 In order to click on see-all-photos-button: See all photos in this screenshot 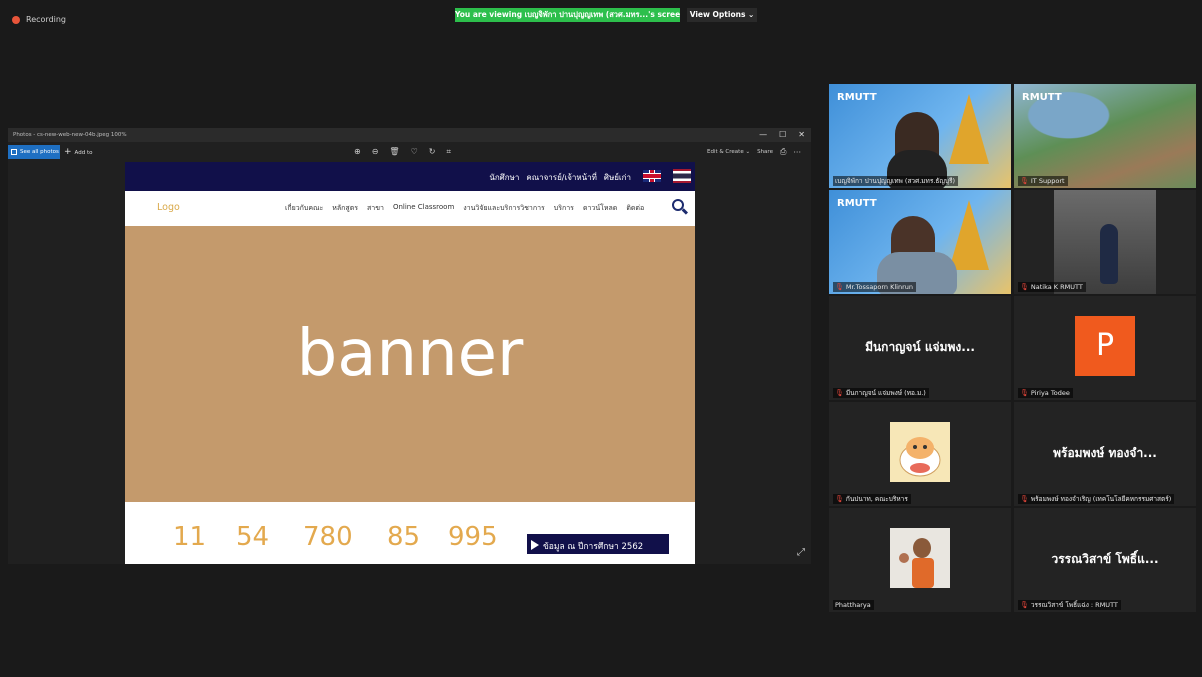, I will do `click(34, 152)`.